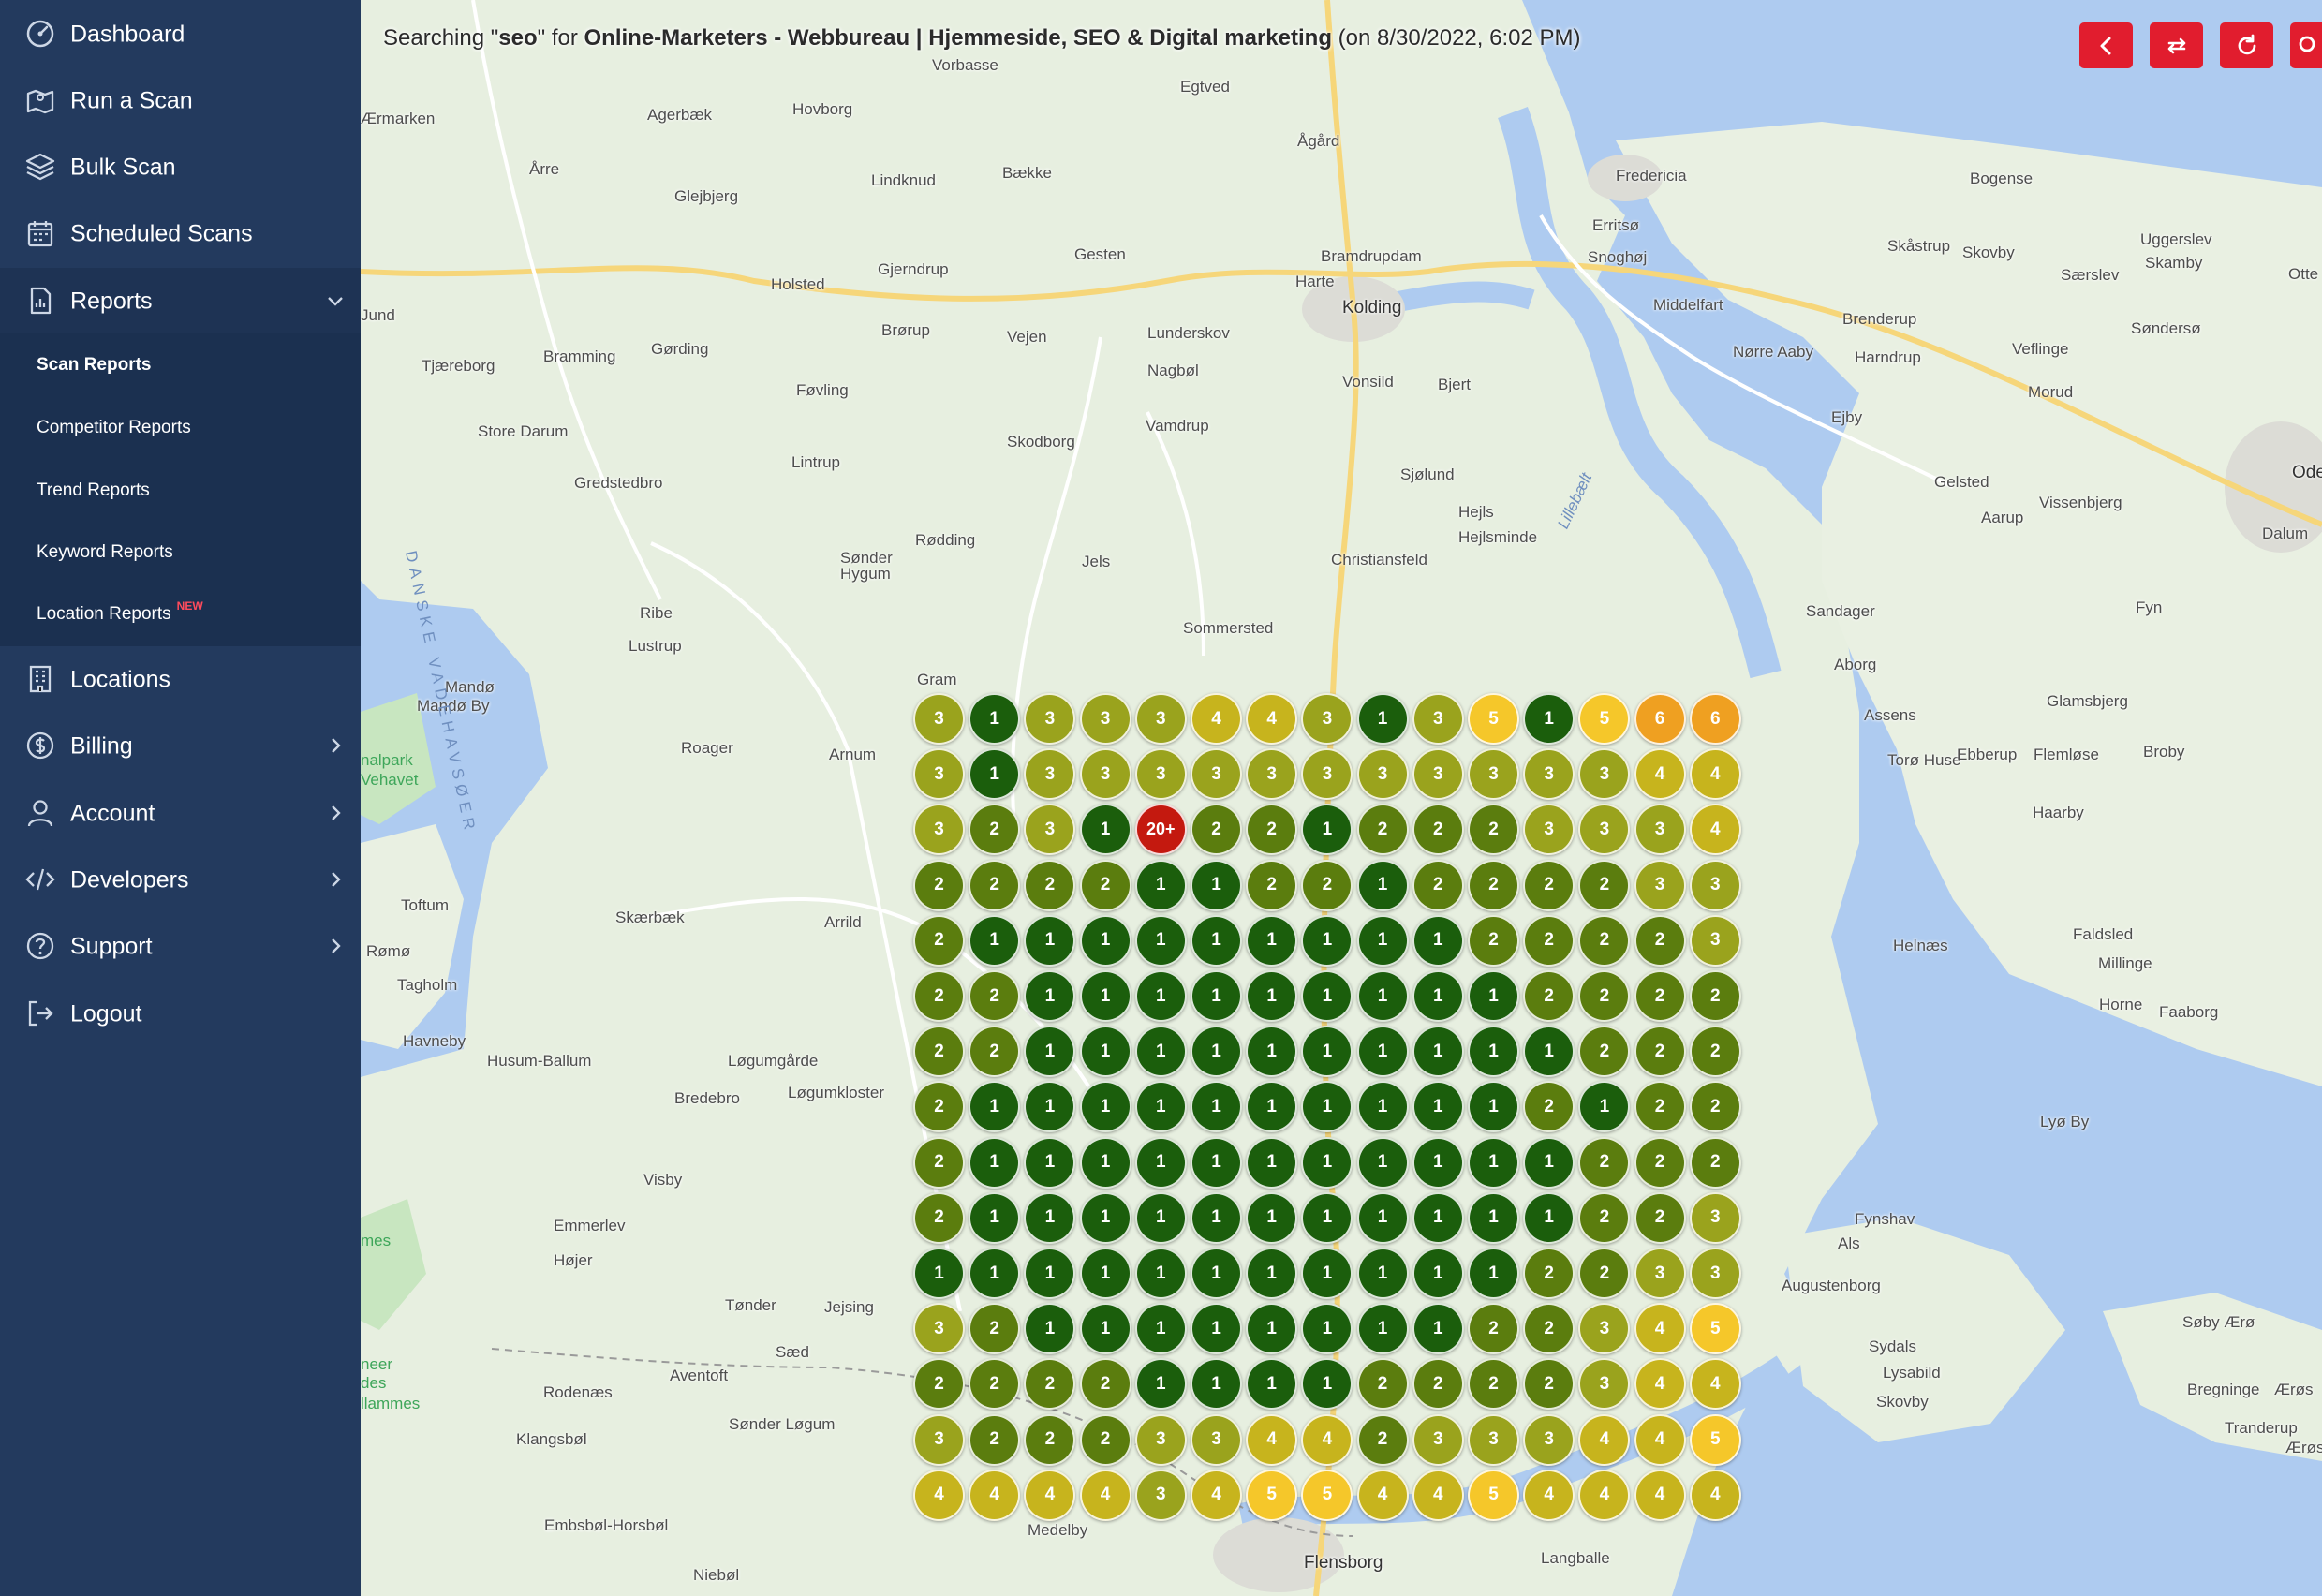 This screenshot has width=2322, height=1596. Describe the element at coordinates (2176, 45) in the screenshot. I see `compare-button` at that location.